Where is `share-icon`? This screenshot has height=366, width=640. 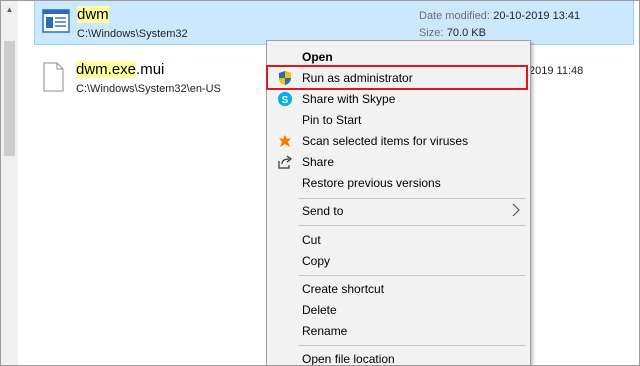
share-icon is located at coordinates (285, 162).